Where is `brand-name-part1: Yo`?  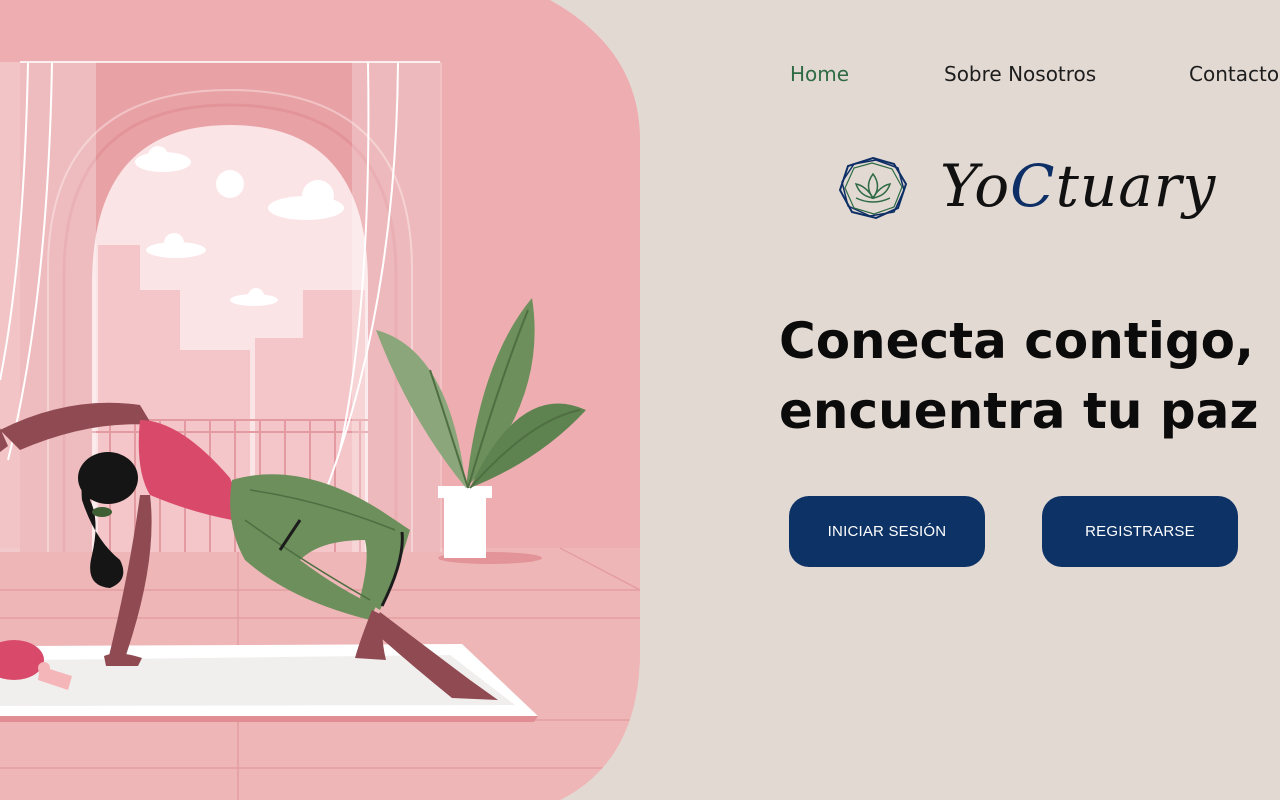 brand-name-part1: Yo is located at coordinates (975, 186).